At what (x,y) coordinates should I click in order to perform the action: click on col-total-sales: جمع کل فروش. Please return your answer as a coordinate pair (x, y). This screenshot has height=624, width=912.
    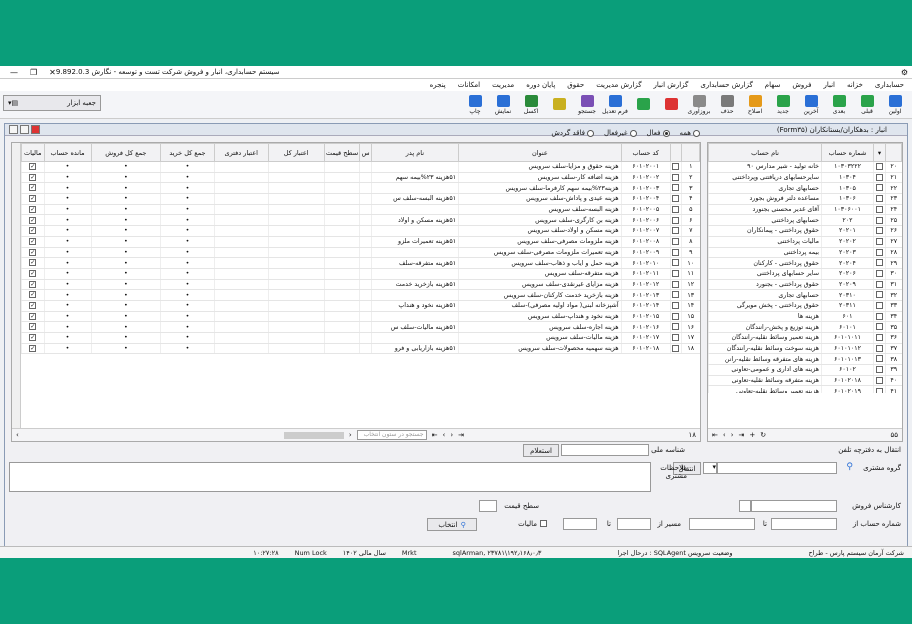
    Looking at the image, I should click on (126, 152).